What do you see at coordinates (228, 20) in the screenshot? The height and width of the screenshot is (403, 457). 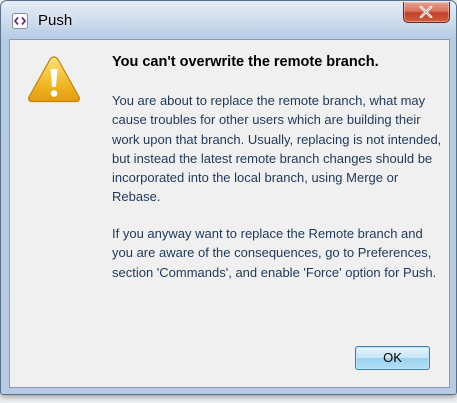 I see `title-bar: Push` at bounding box center [228, 20].